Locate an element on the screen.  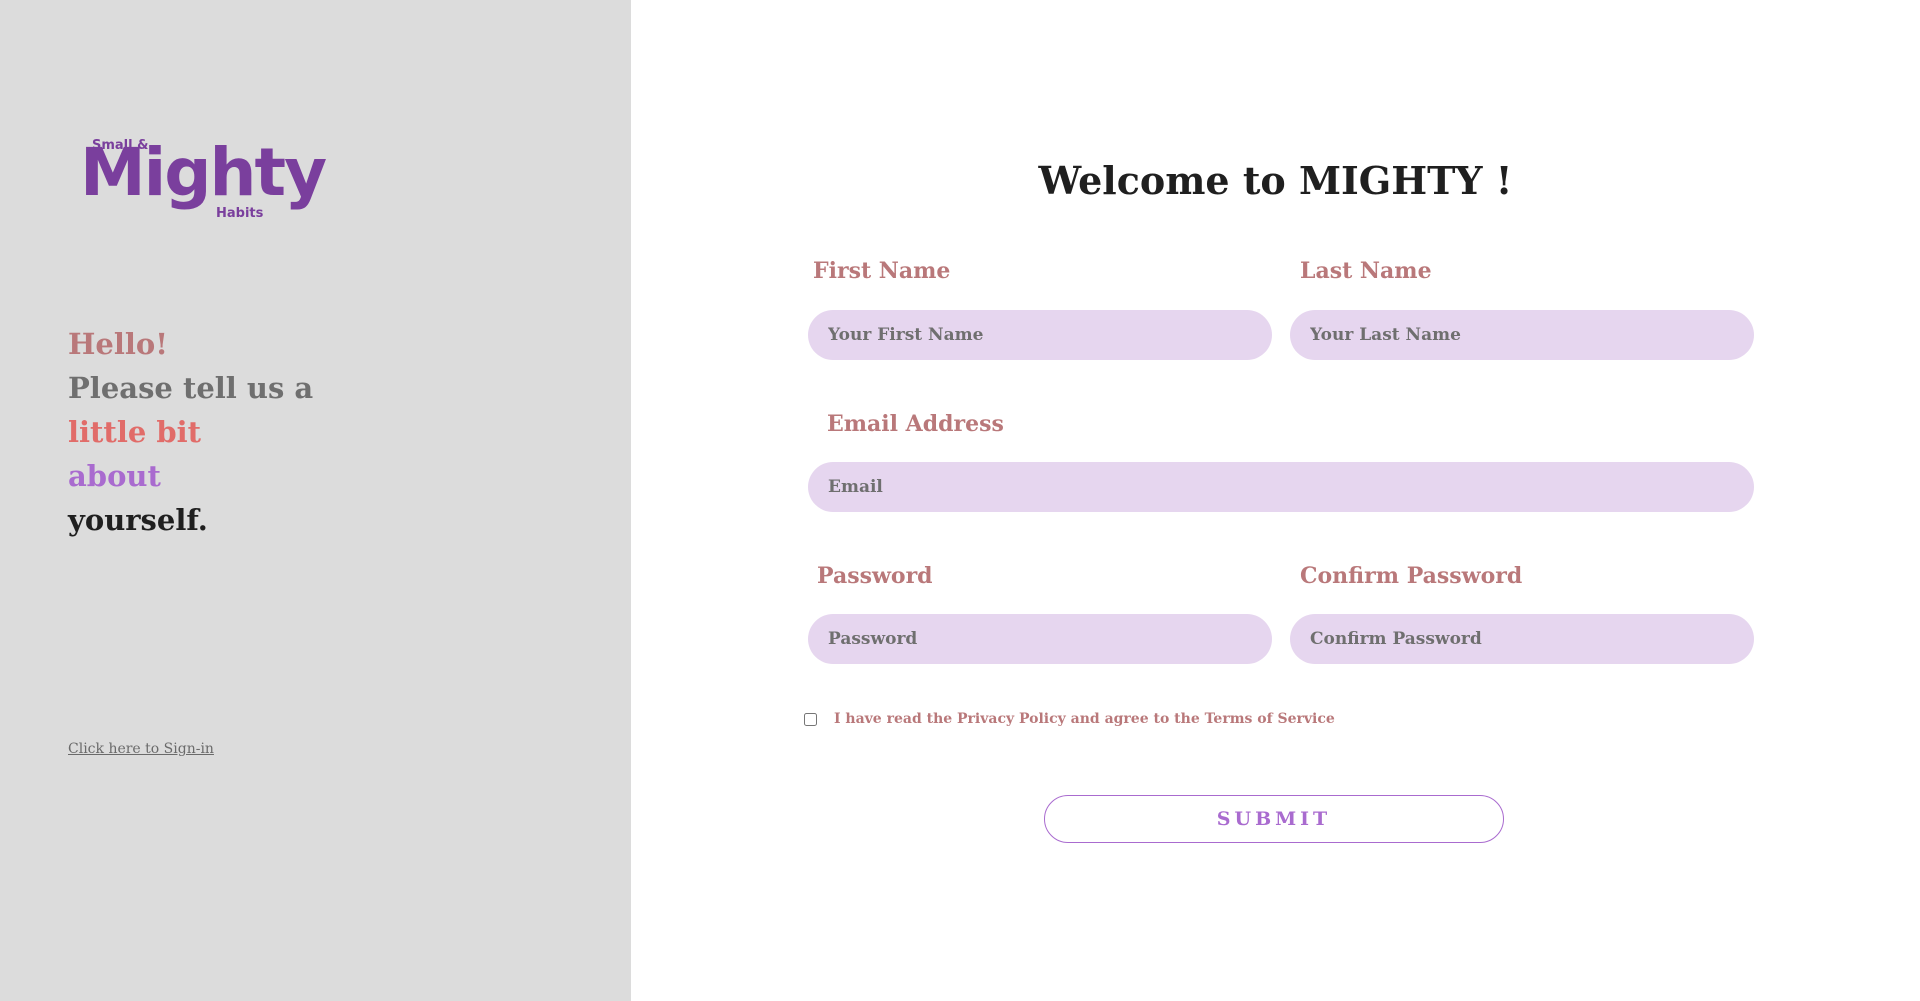
intro-line-yourself: yourself. is located at coordinates (138, 520).